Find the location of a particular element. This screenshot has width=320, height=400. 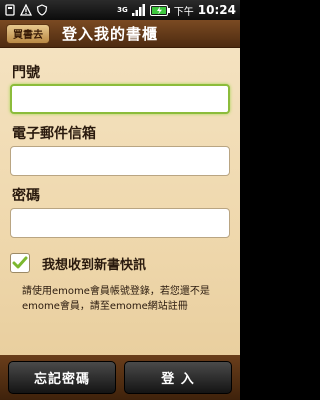

login-button: 登 入 is located at coordinates (178, 377).